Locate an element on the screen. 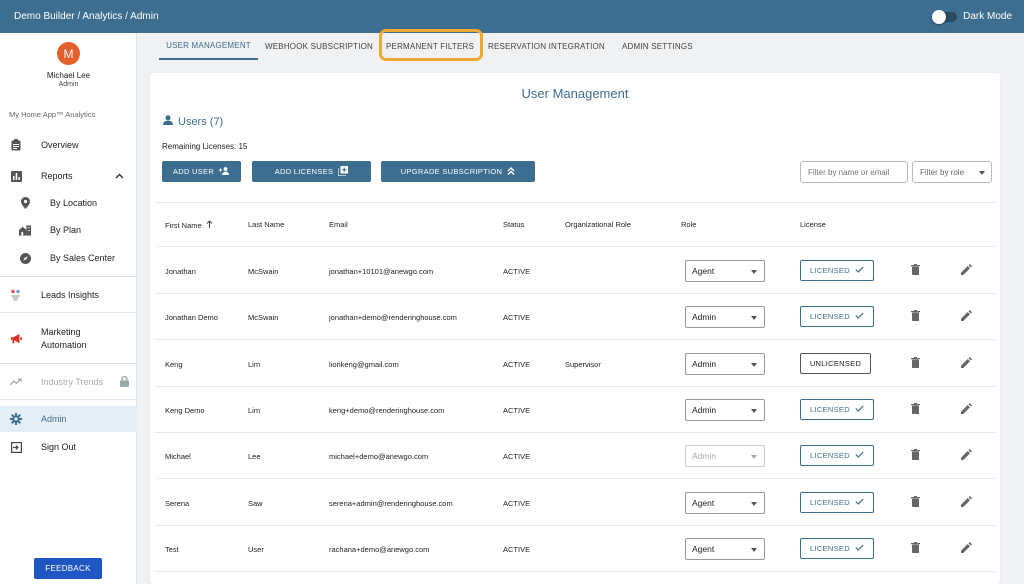 The width and height of the screenshot is (1024, 584). dark-mode-toggle: Dark Mode is located at coordinates (972, 16).